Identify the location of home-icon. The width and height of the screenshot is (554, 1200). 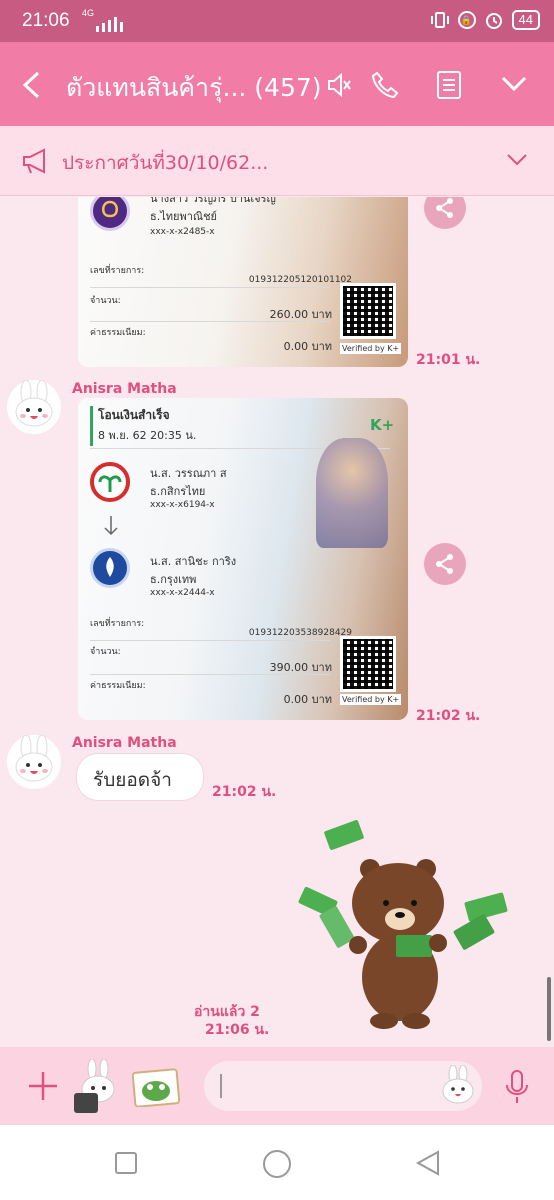
(277, 1164).